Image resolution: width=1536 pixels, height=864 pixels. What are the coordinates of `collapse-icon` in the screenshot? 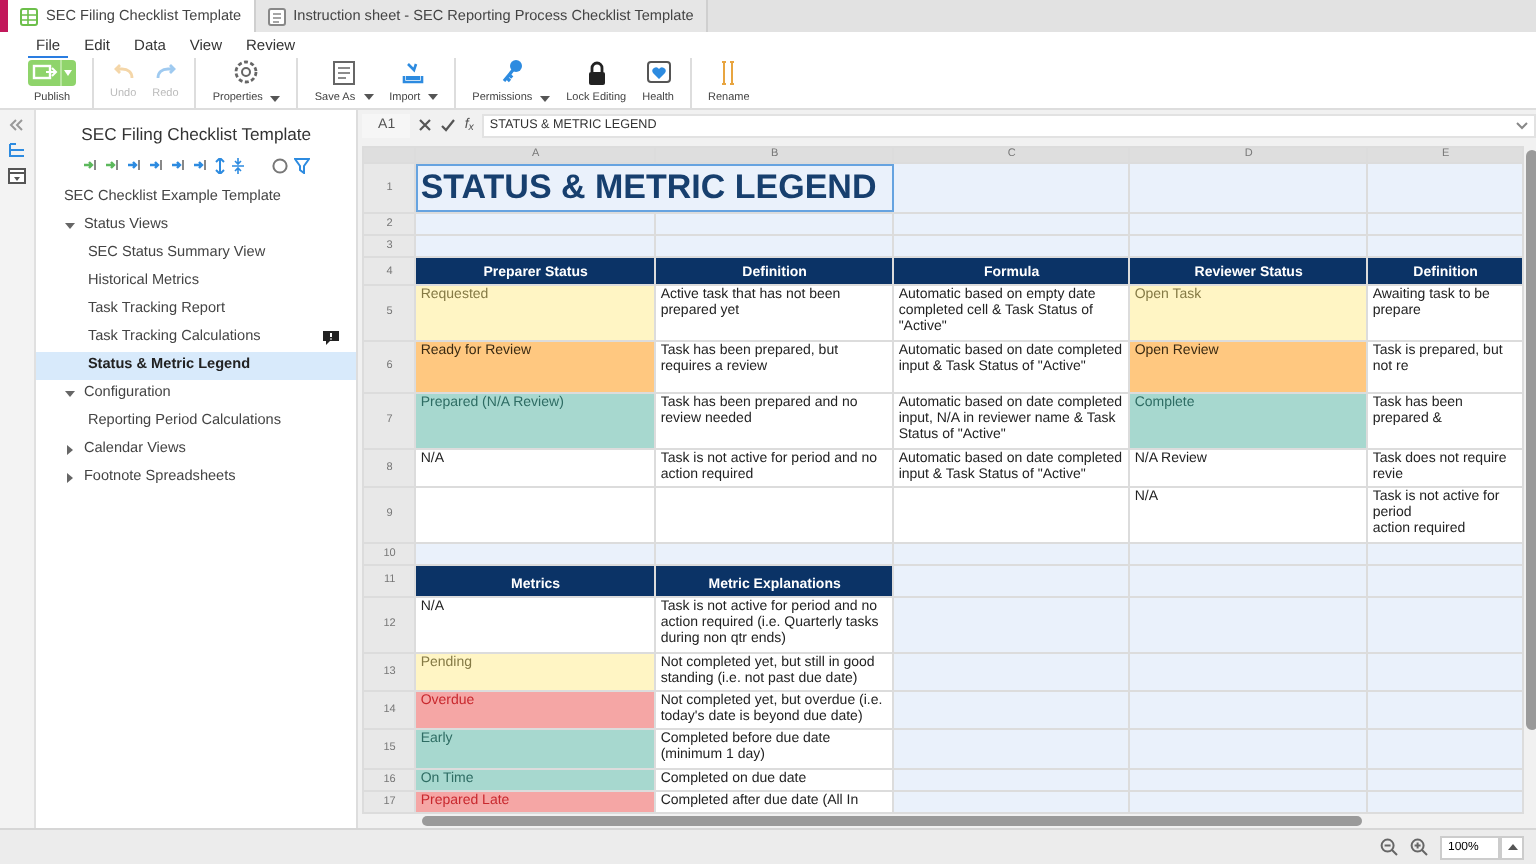 It's located at (238, 165).